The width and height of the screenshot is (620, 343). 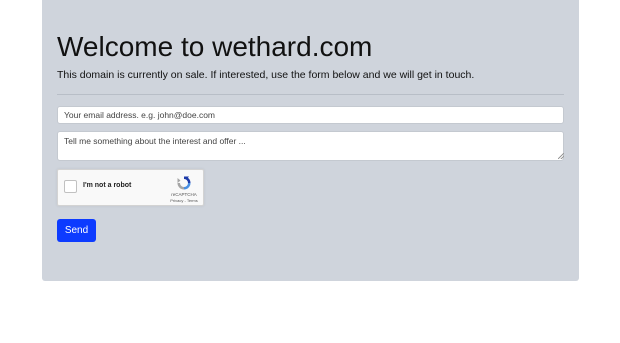 I want to click on divider, so click(x=310, y=94).